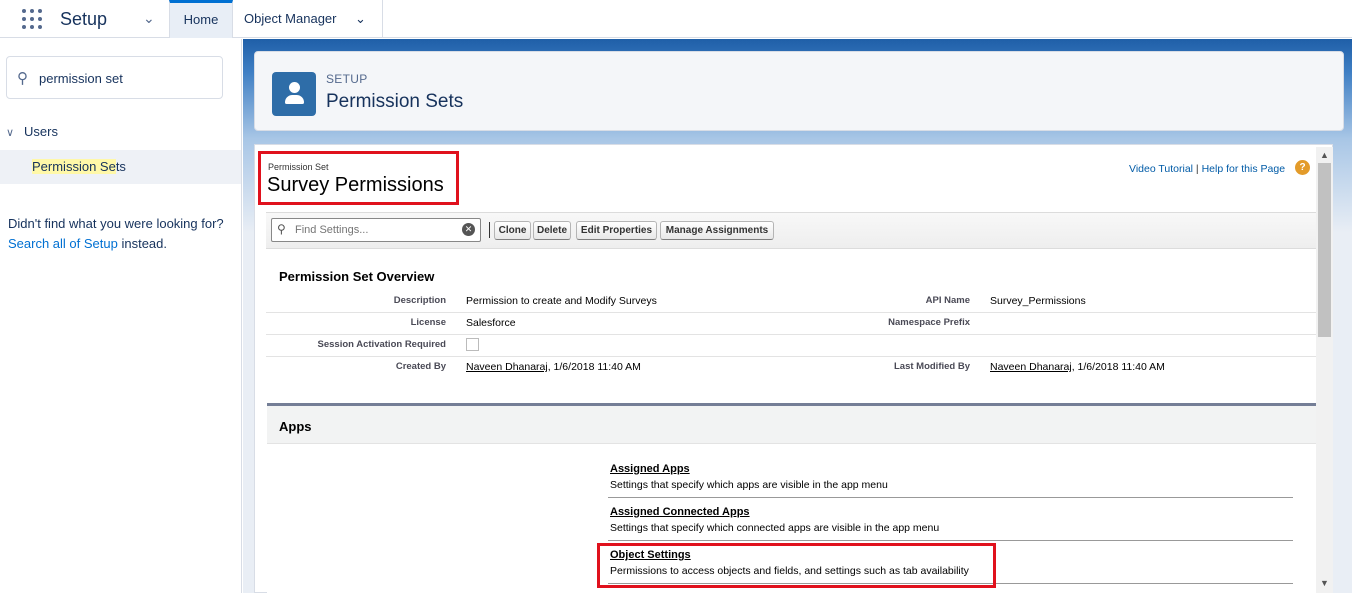  Describe the element at coordinates (1324, 155) in the screenshot. I see `scroll-up-icon: ▲` at that location.